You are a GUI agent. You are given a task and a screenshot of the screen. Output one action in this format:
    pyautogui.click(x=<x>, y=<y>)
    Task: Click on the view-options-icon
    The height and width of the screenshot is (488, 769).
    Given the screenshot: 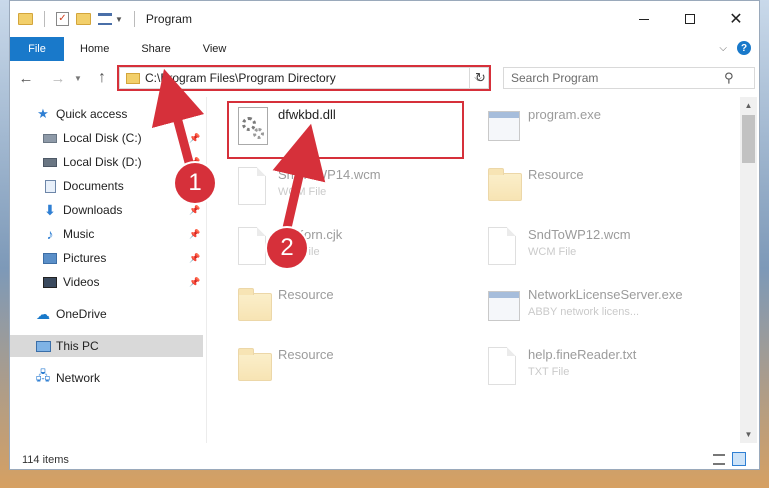 What is the action you would take?
    pyautogui.click(x=105, y=19)
    